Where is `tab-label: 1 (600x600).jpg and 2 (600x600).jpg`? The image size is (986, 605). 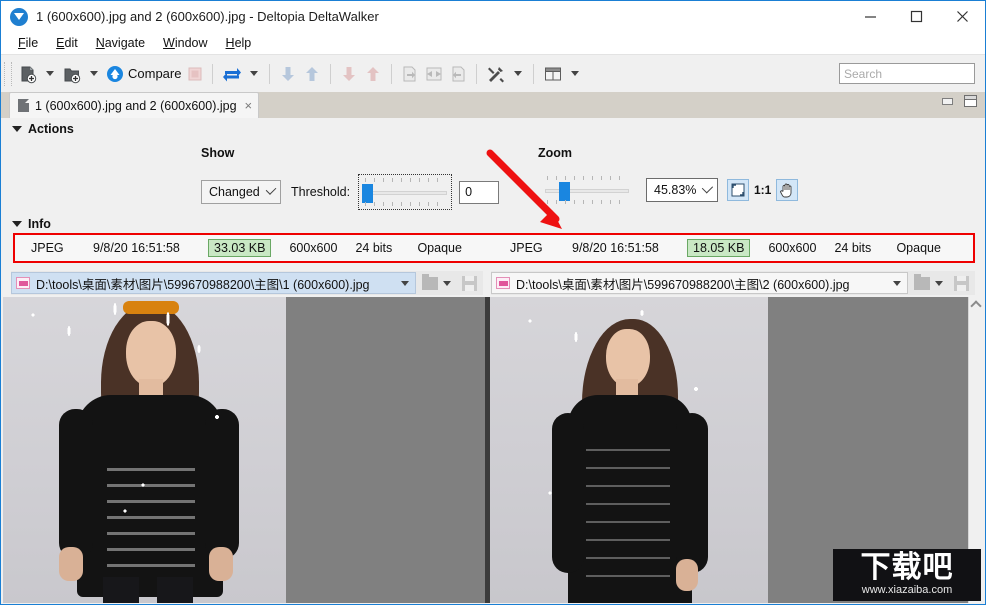 tab-label: 1 (600x600).jpg and 2 (600x600).jpg is located at coordinates (136, 105).